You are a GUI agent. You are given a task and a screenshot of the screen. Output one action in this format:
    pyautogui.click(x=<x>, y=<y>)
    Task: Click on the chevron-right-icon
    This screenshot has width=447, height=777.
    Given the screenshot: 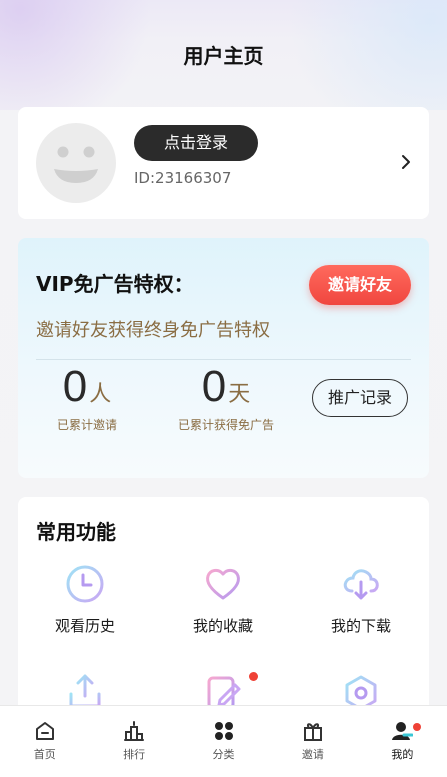 What is the action you would take?
    pyautogui.click(x=406, y=162)
    